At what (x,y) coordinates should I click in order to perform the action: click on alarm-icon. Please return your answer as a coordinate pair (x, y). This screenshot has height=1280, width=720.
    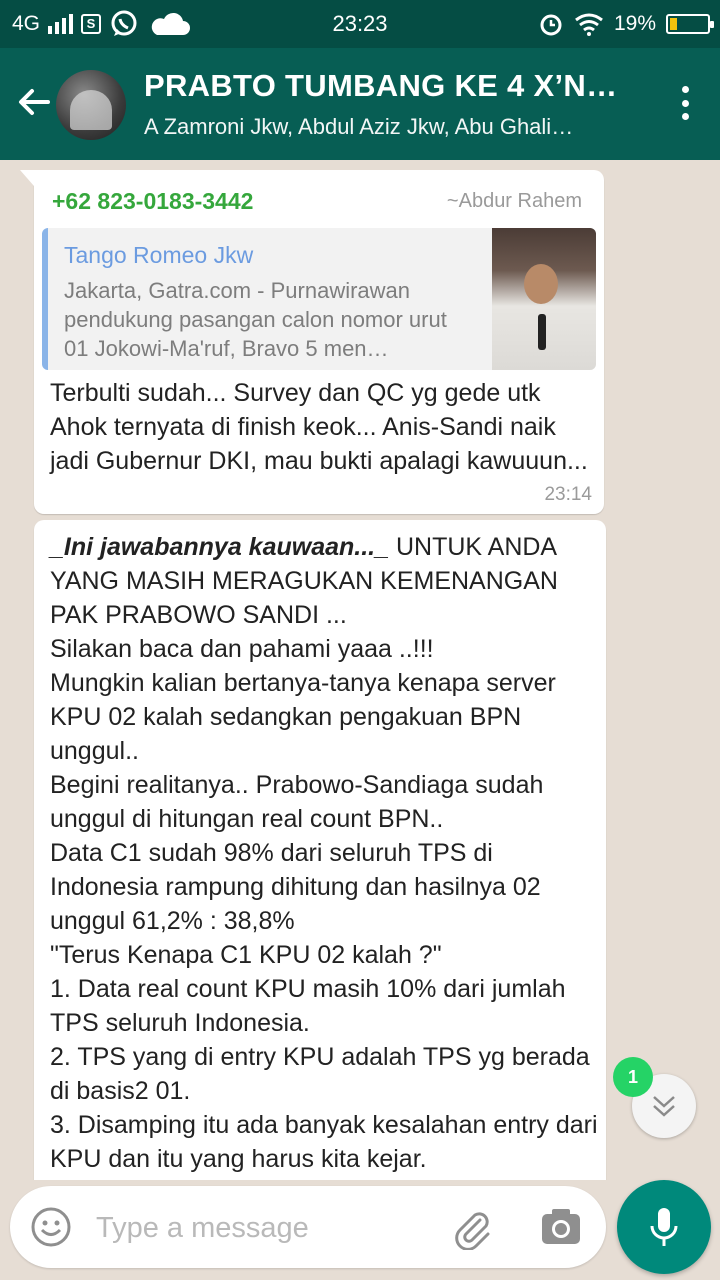
    Looking at the image, I should click on (551, 25).